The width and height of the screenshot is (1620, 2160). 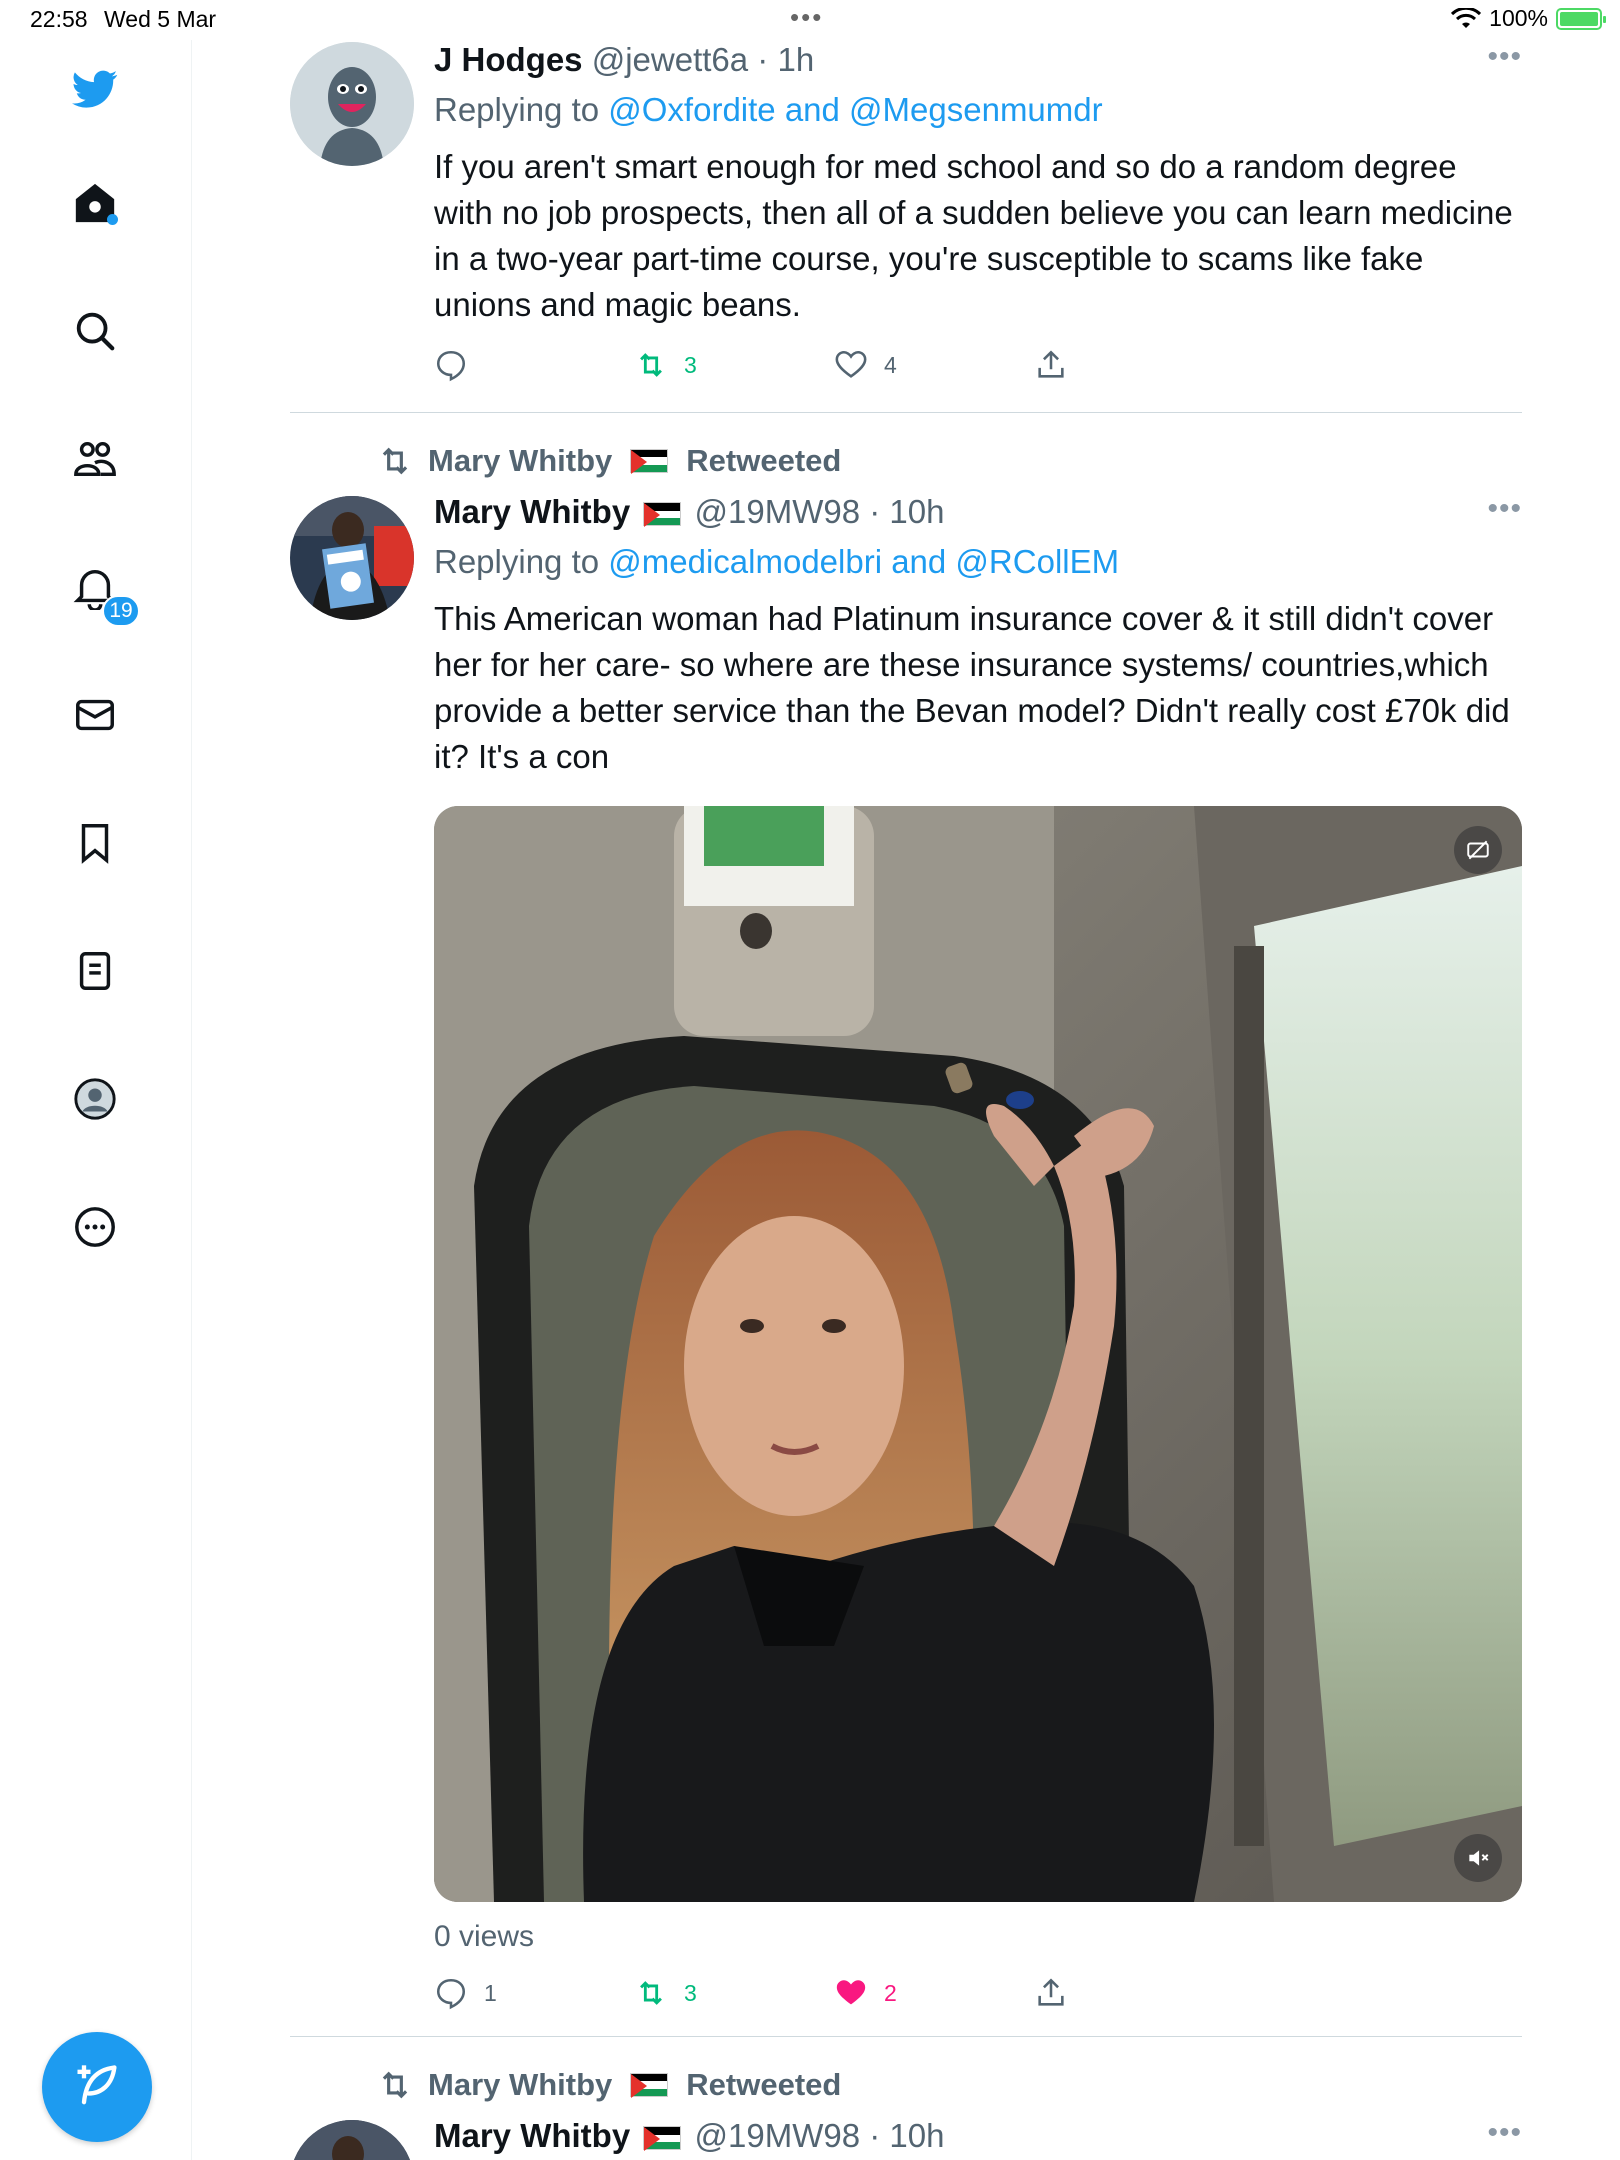 What do you see at coordinates (95, 843) in the screenshot?
I see `bookmarks-icon` at bounding box center [95, 843].